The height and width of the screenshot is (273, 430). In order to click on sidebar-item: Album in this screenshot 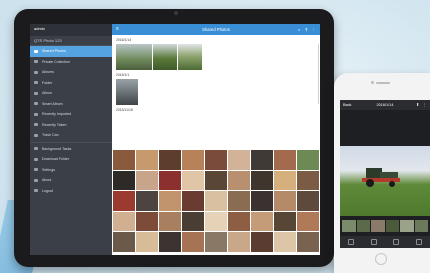, I will do `click(71, 93)`.